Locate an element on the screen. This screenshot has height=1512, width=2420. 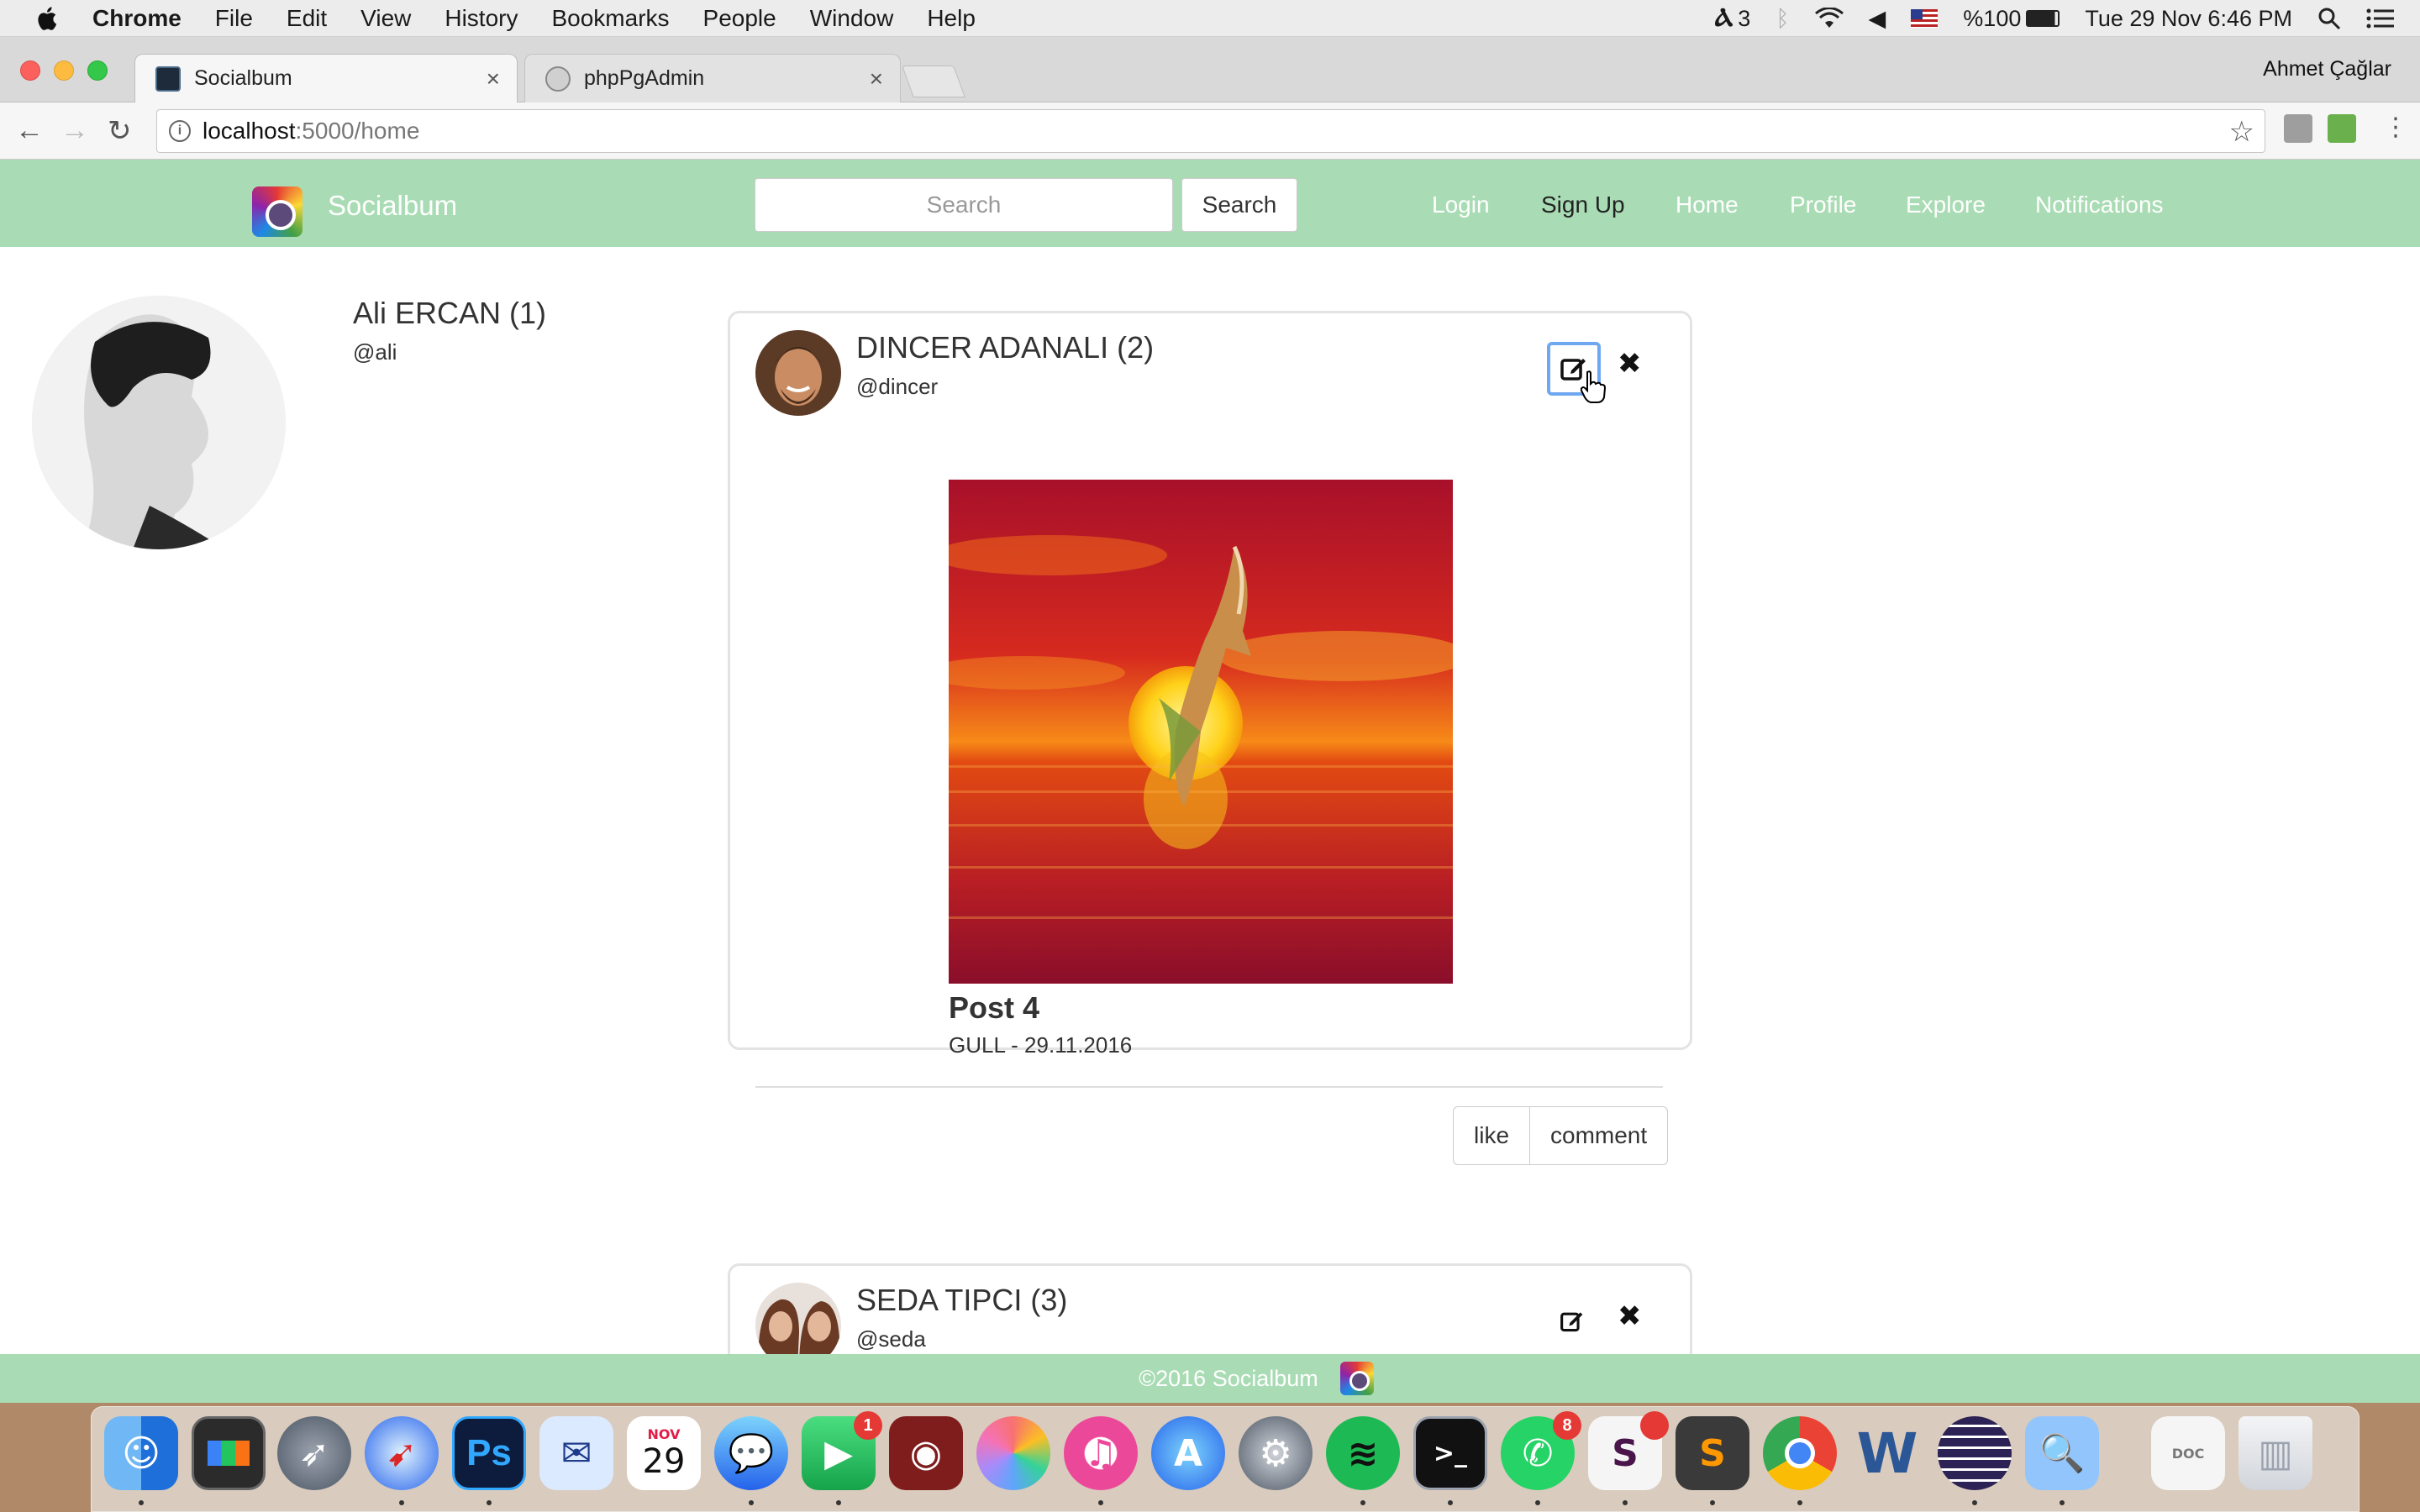
window-zoom-button is located at coordinates (97, 70).